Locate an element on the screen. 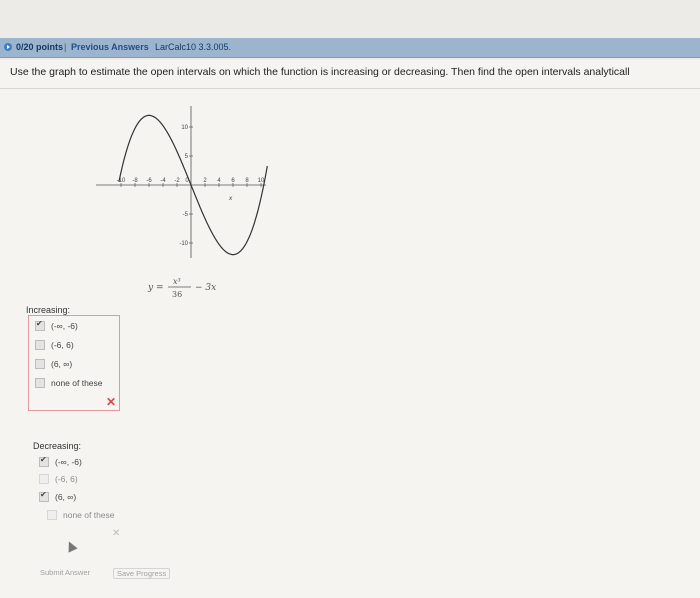  equation-rest: − 3x is located at coordinates (205, 288).